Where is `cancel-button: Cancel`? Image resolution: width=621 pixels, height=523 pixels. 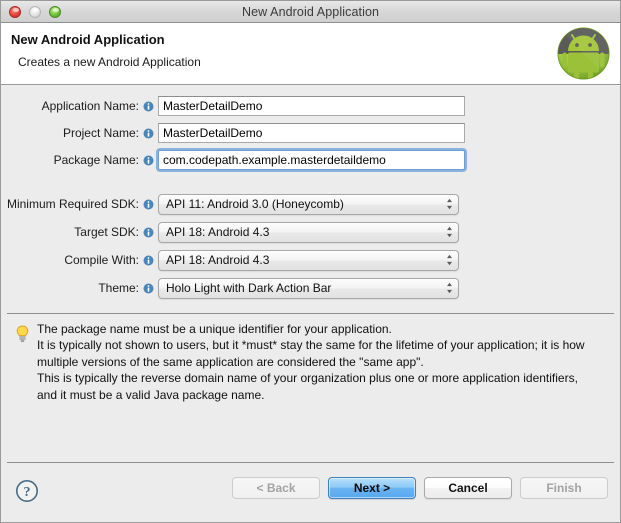 cancel-button: Cancel is located at coordinates (468, 488).